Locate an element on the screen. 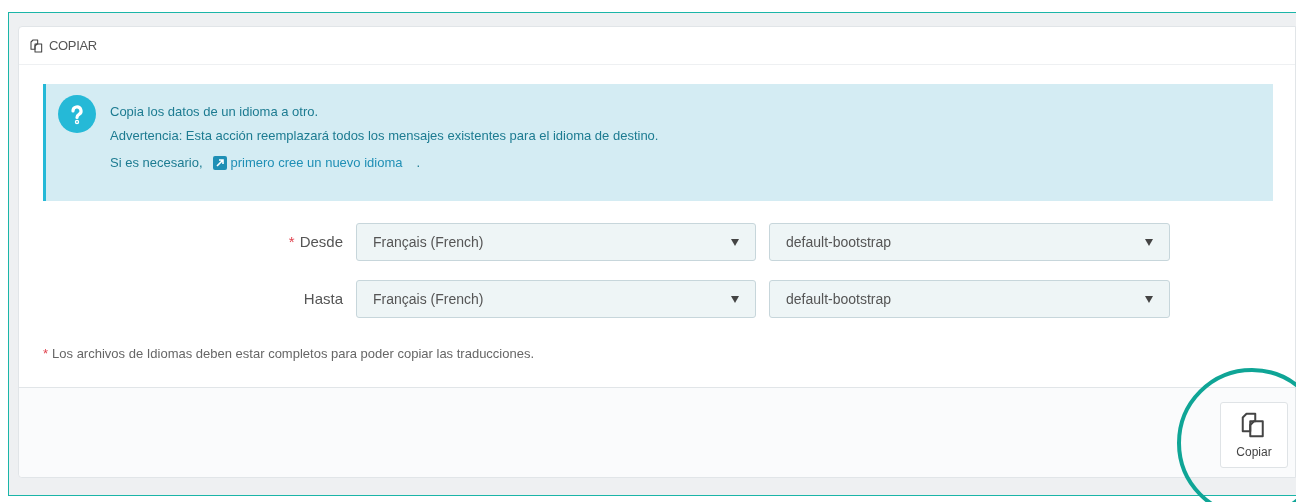 This screenshot has width=1296, height=502. info-text: Si es necesario, is located at coordinates (156, 163).